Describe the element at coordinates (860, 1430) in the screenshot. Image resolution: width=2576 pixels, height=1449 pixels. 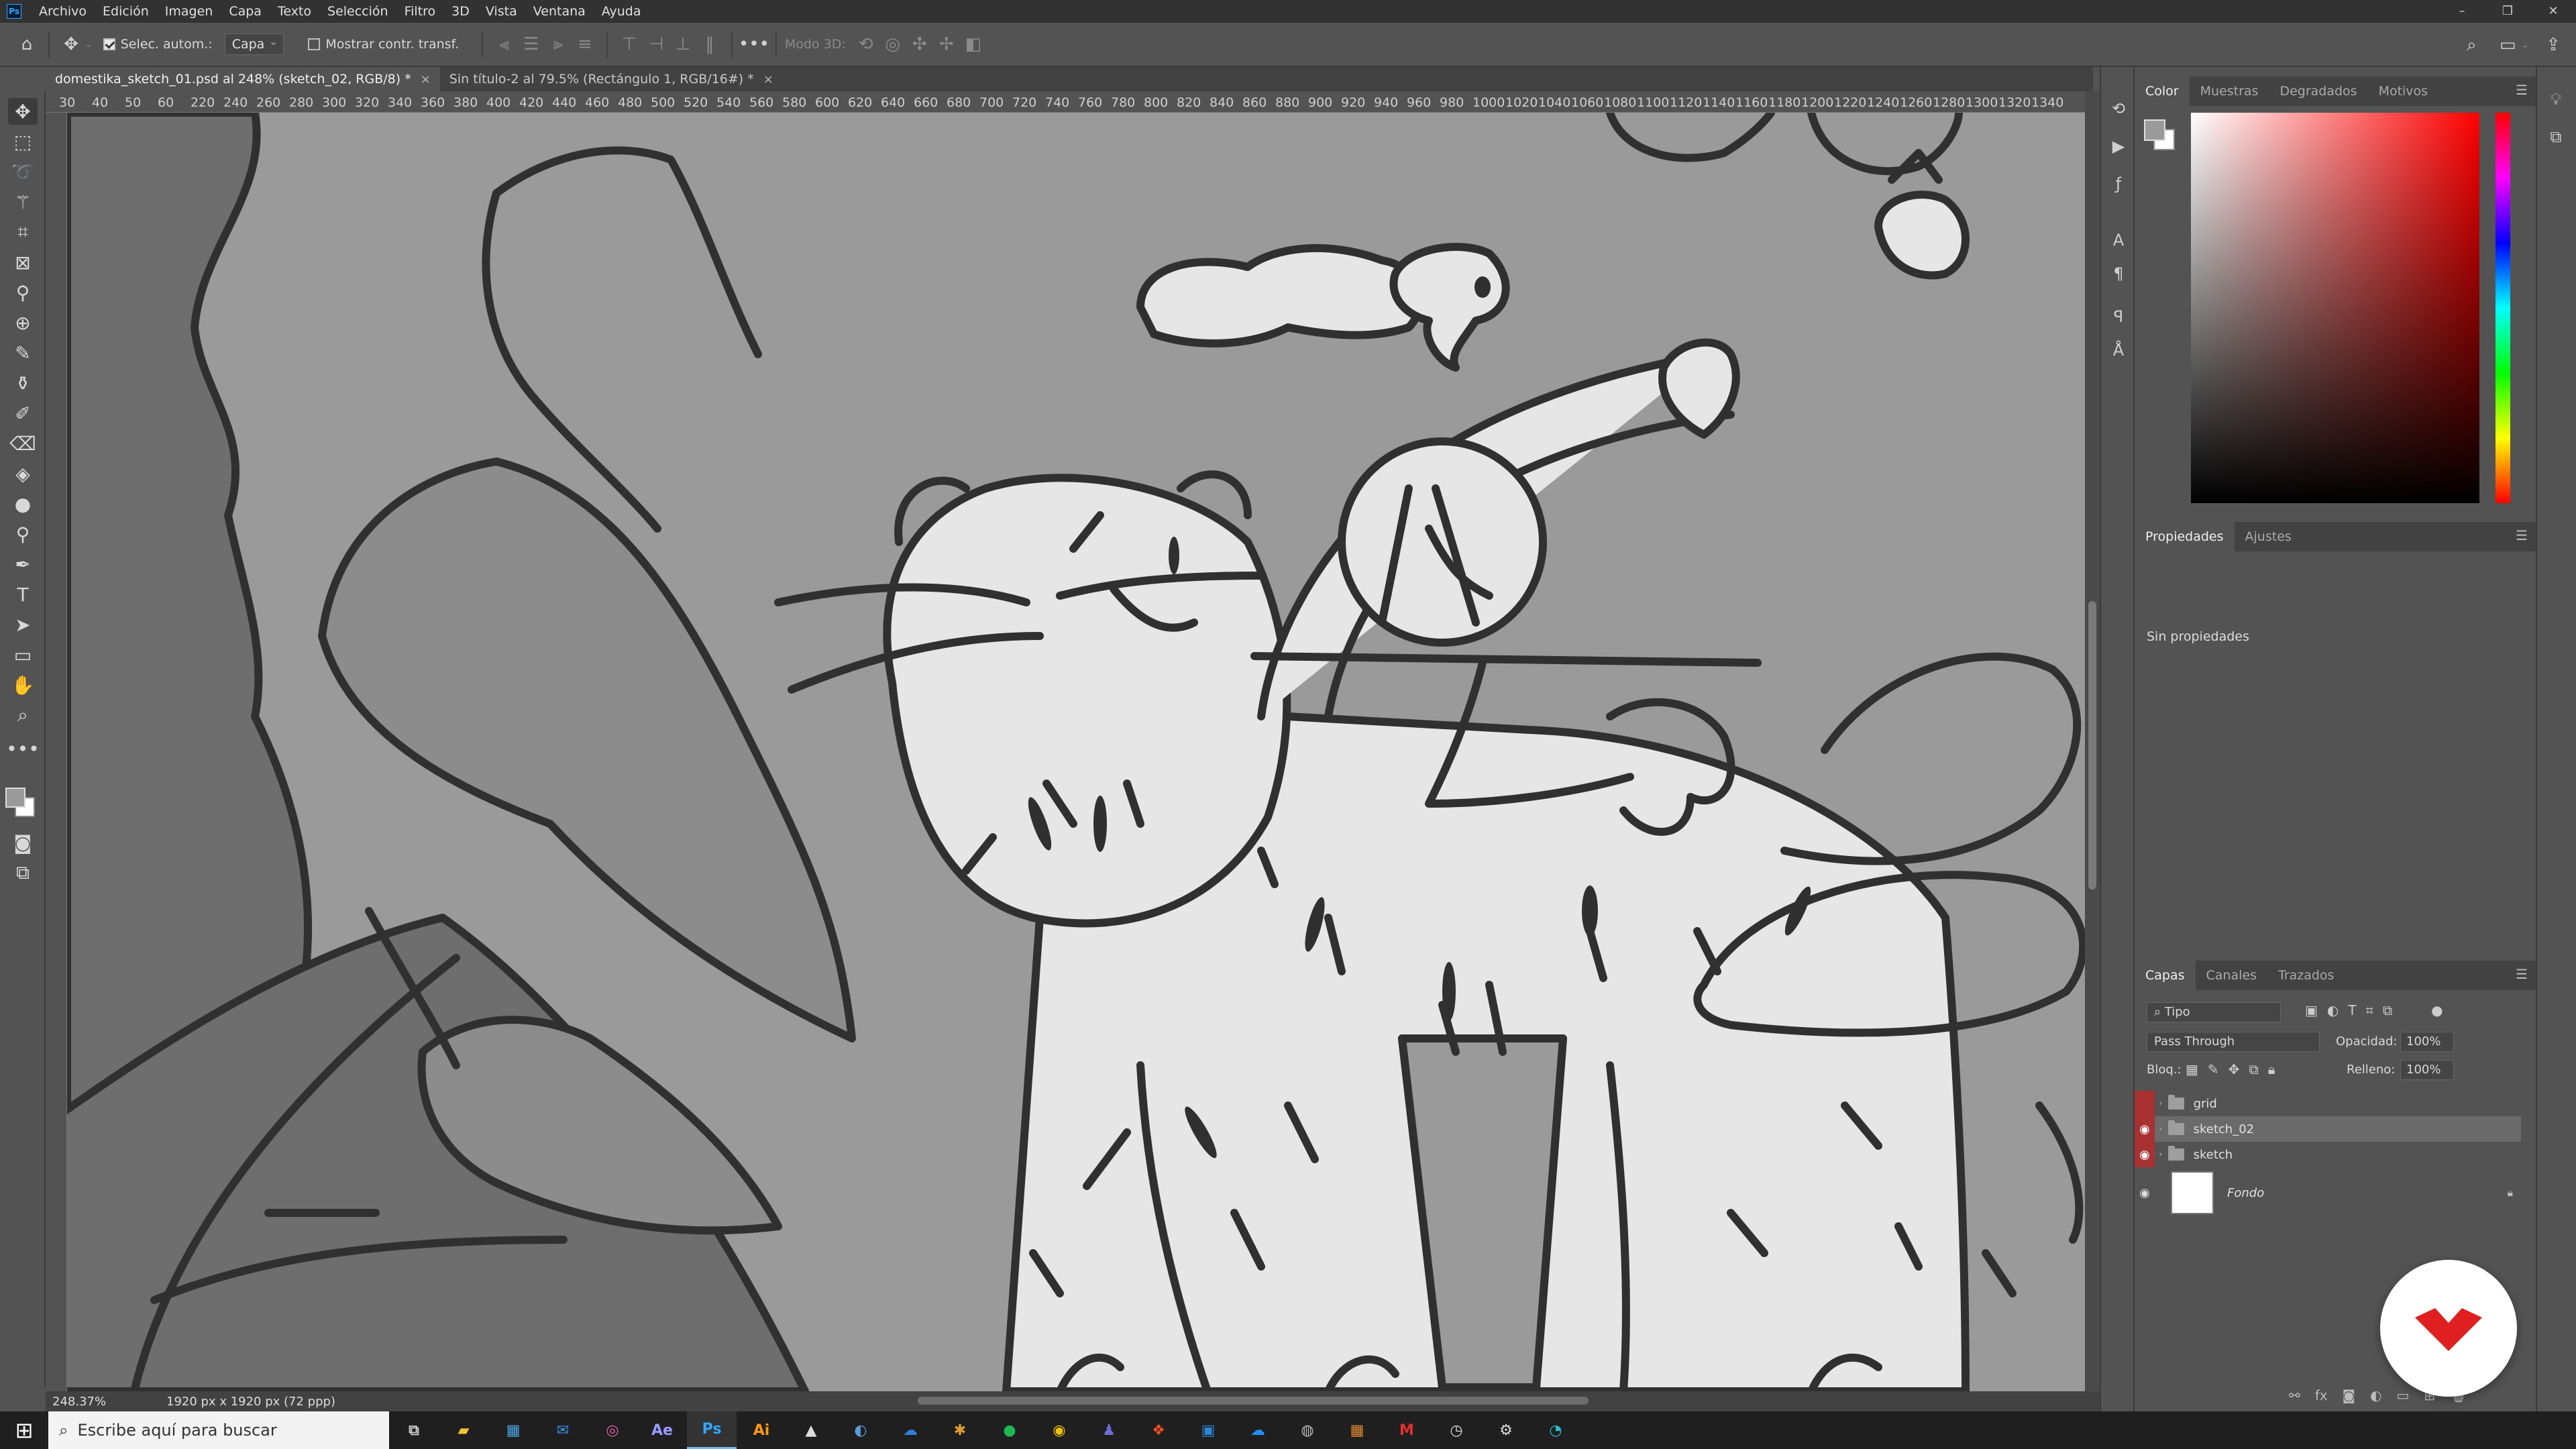
I see `word-icon: ◐` at that location.